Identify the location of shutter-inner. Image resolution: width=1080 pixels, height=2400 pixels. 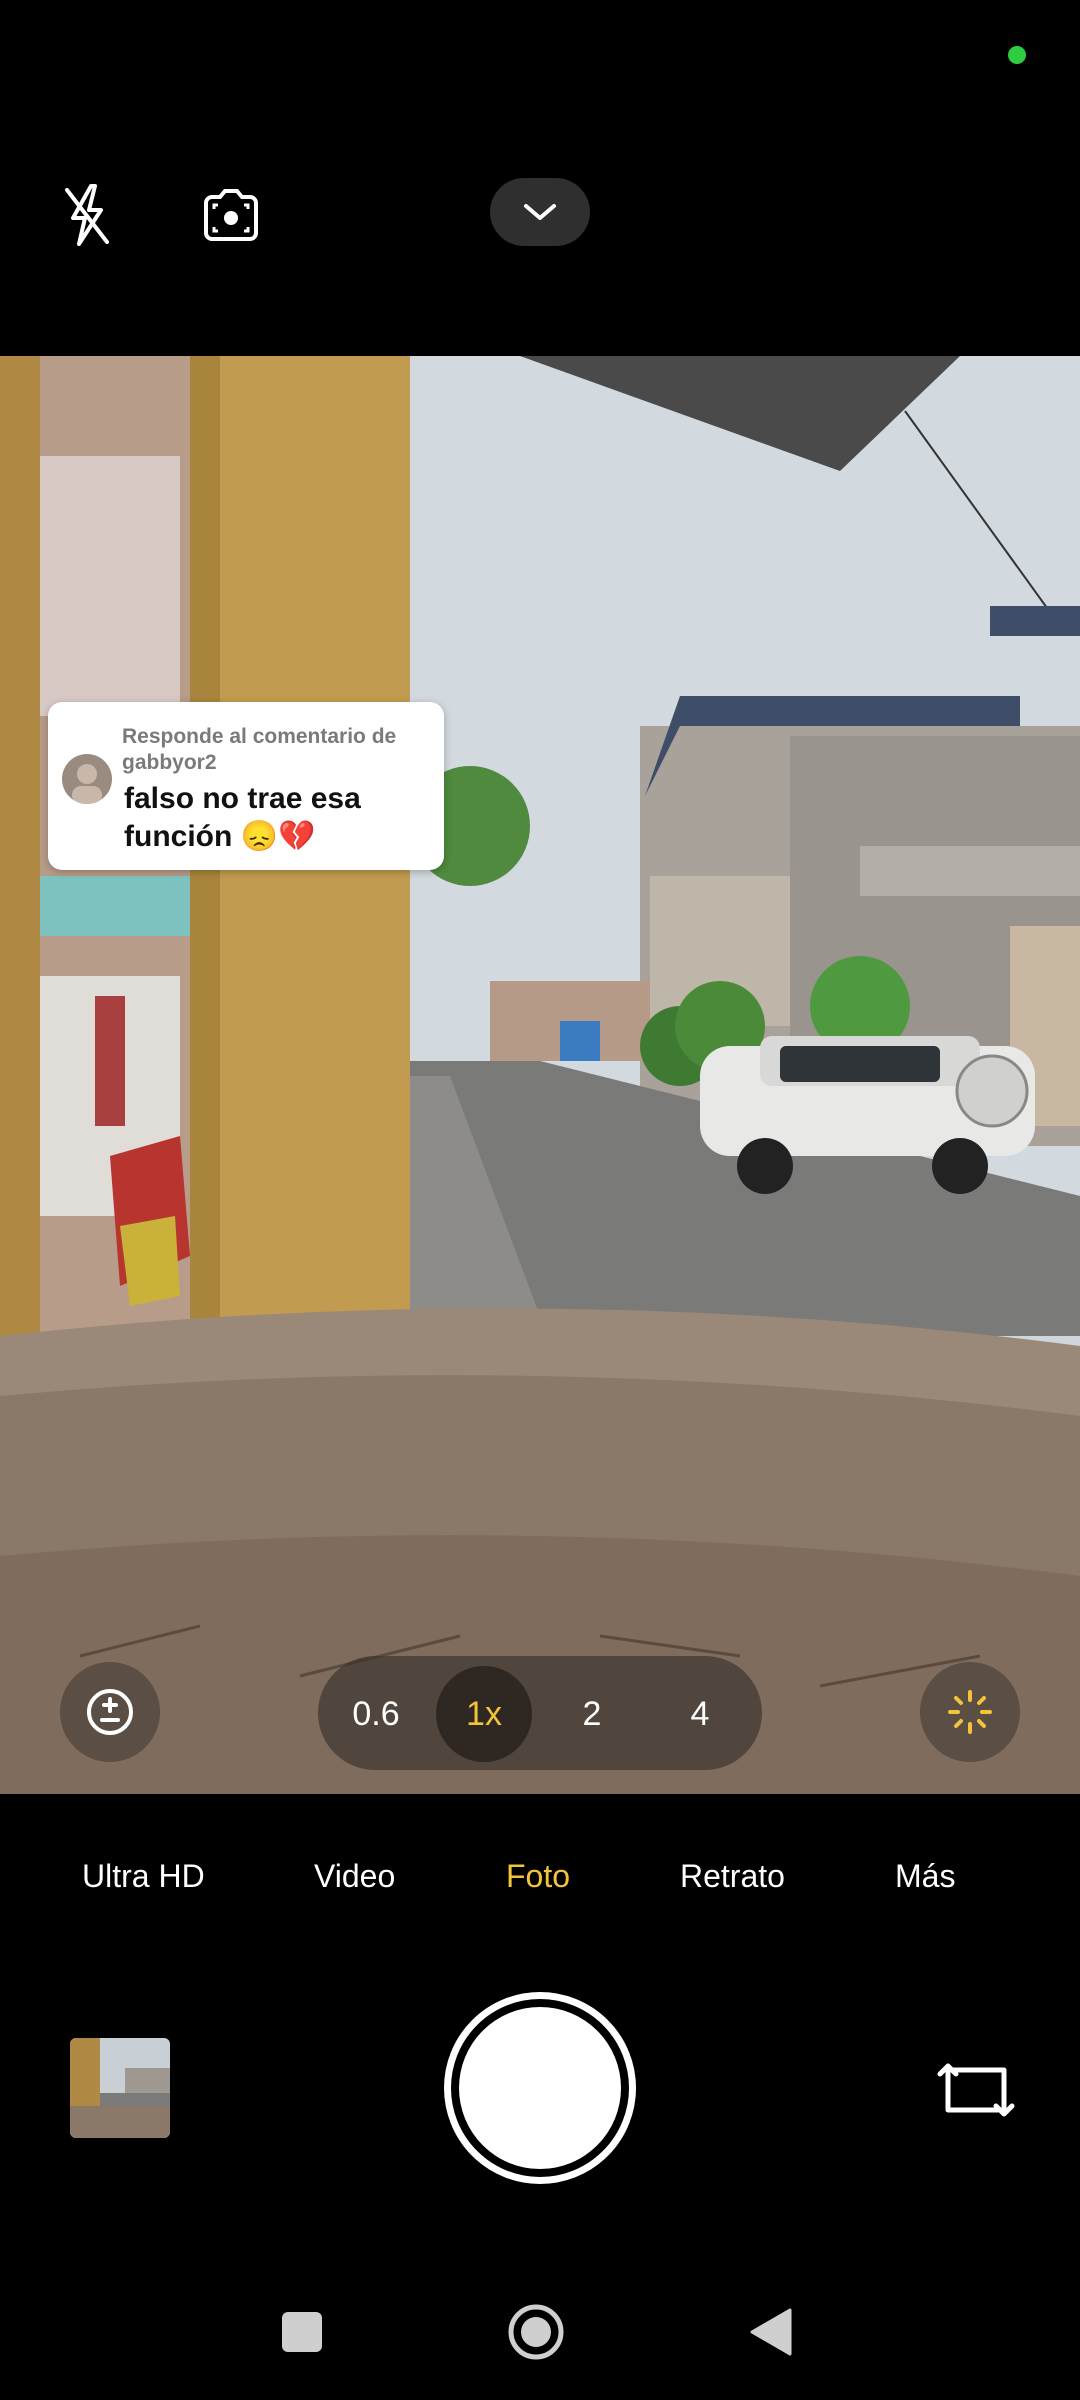
(540, 2088).